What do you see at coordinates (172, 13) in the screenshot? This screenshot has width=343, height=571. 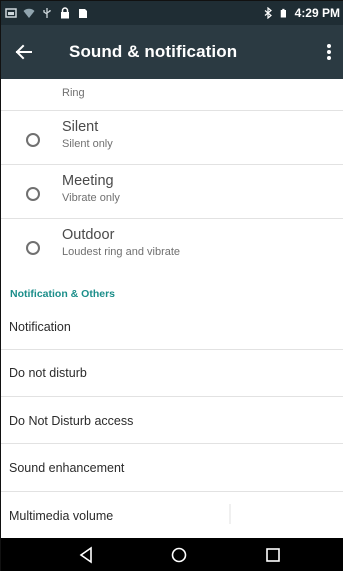 I see `status-bar: 4:29 PM` at bounding box center [172, 13].